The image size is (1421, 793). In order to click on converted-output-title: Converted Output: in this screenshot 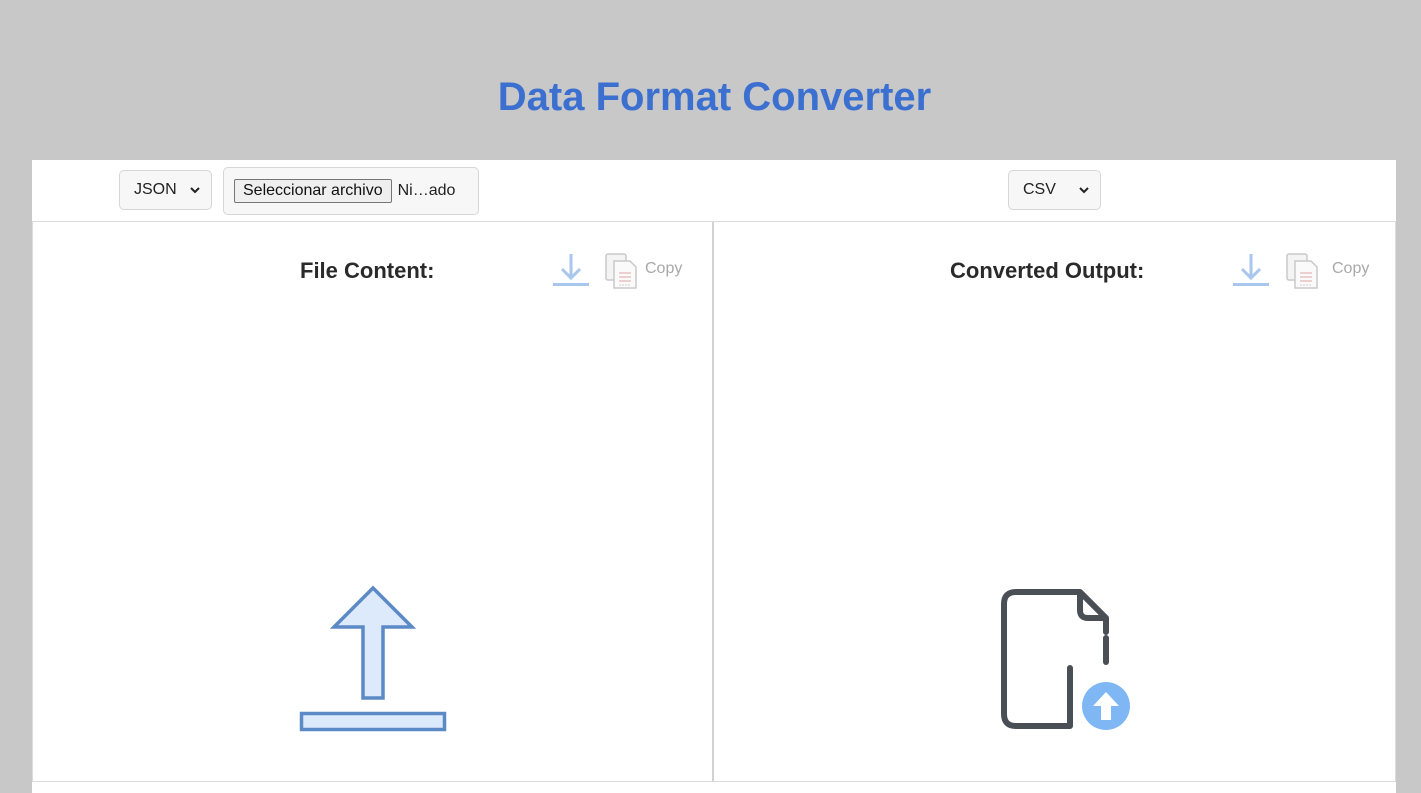, I will do `click(1047, 270)`.